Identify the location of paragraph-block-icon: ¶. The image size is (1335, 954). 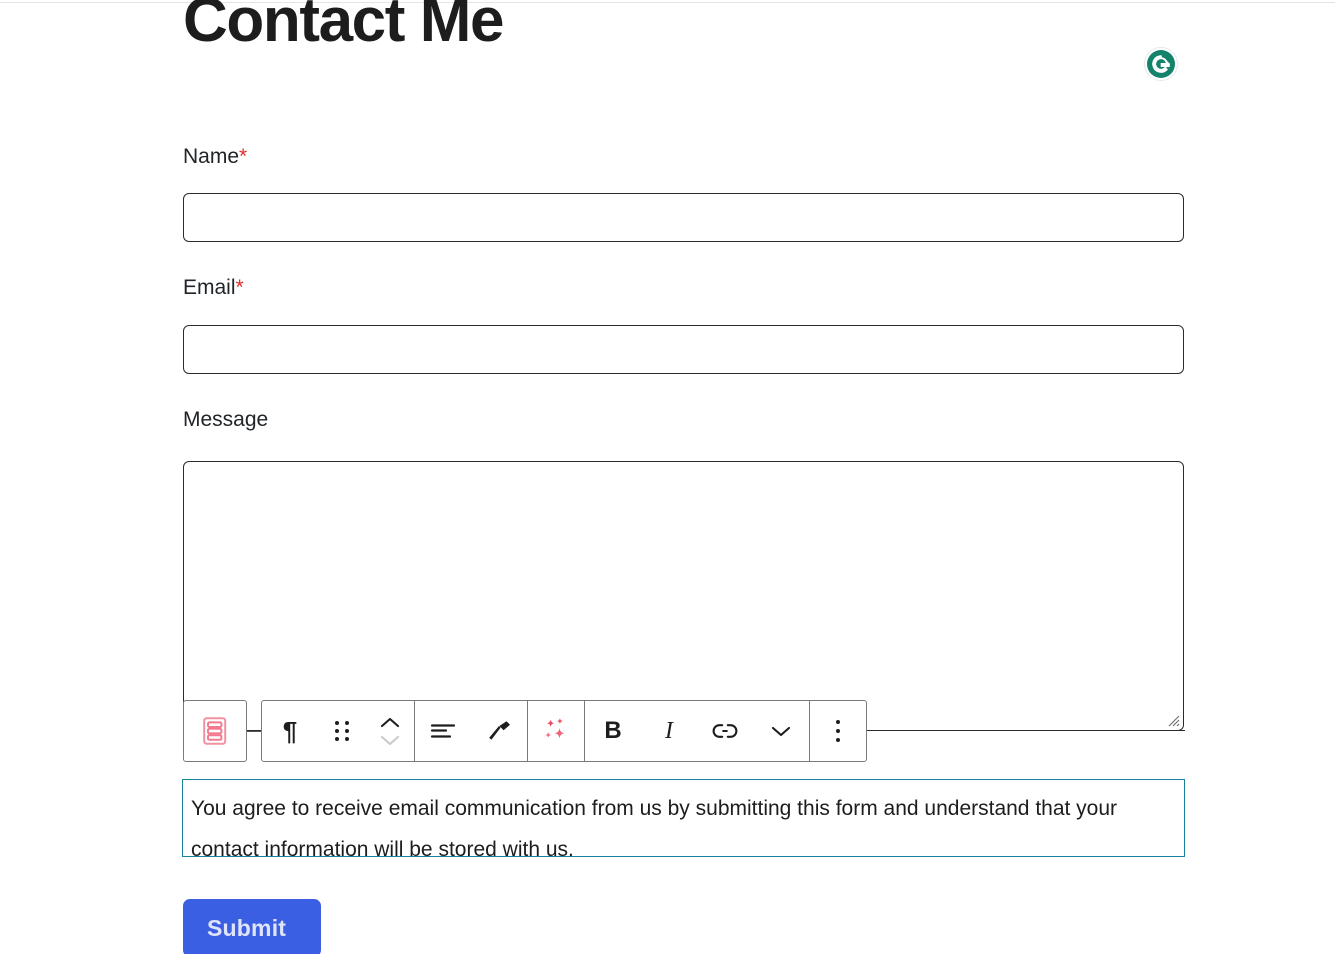
(290, 731).